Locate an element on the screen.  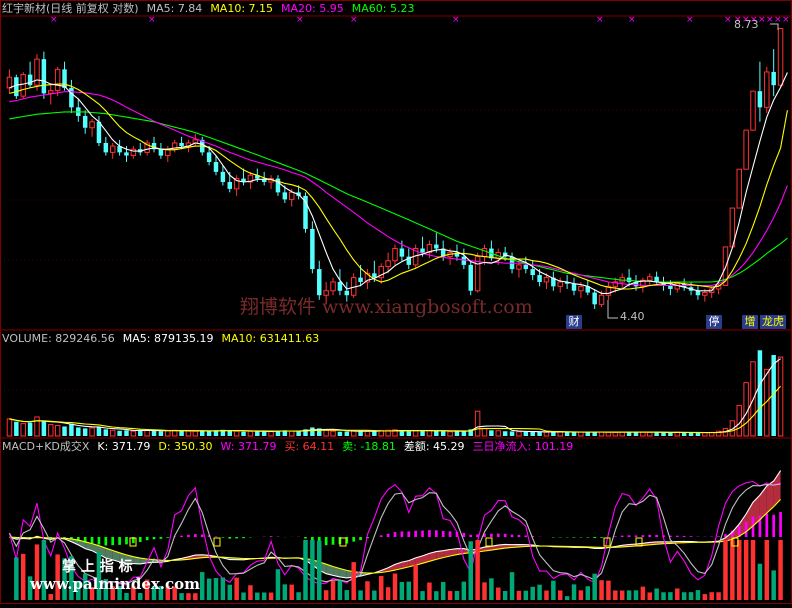
k-label: K is located at coordinates (100, 446).